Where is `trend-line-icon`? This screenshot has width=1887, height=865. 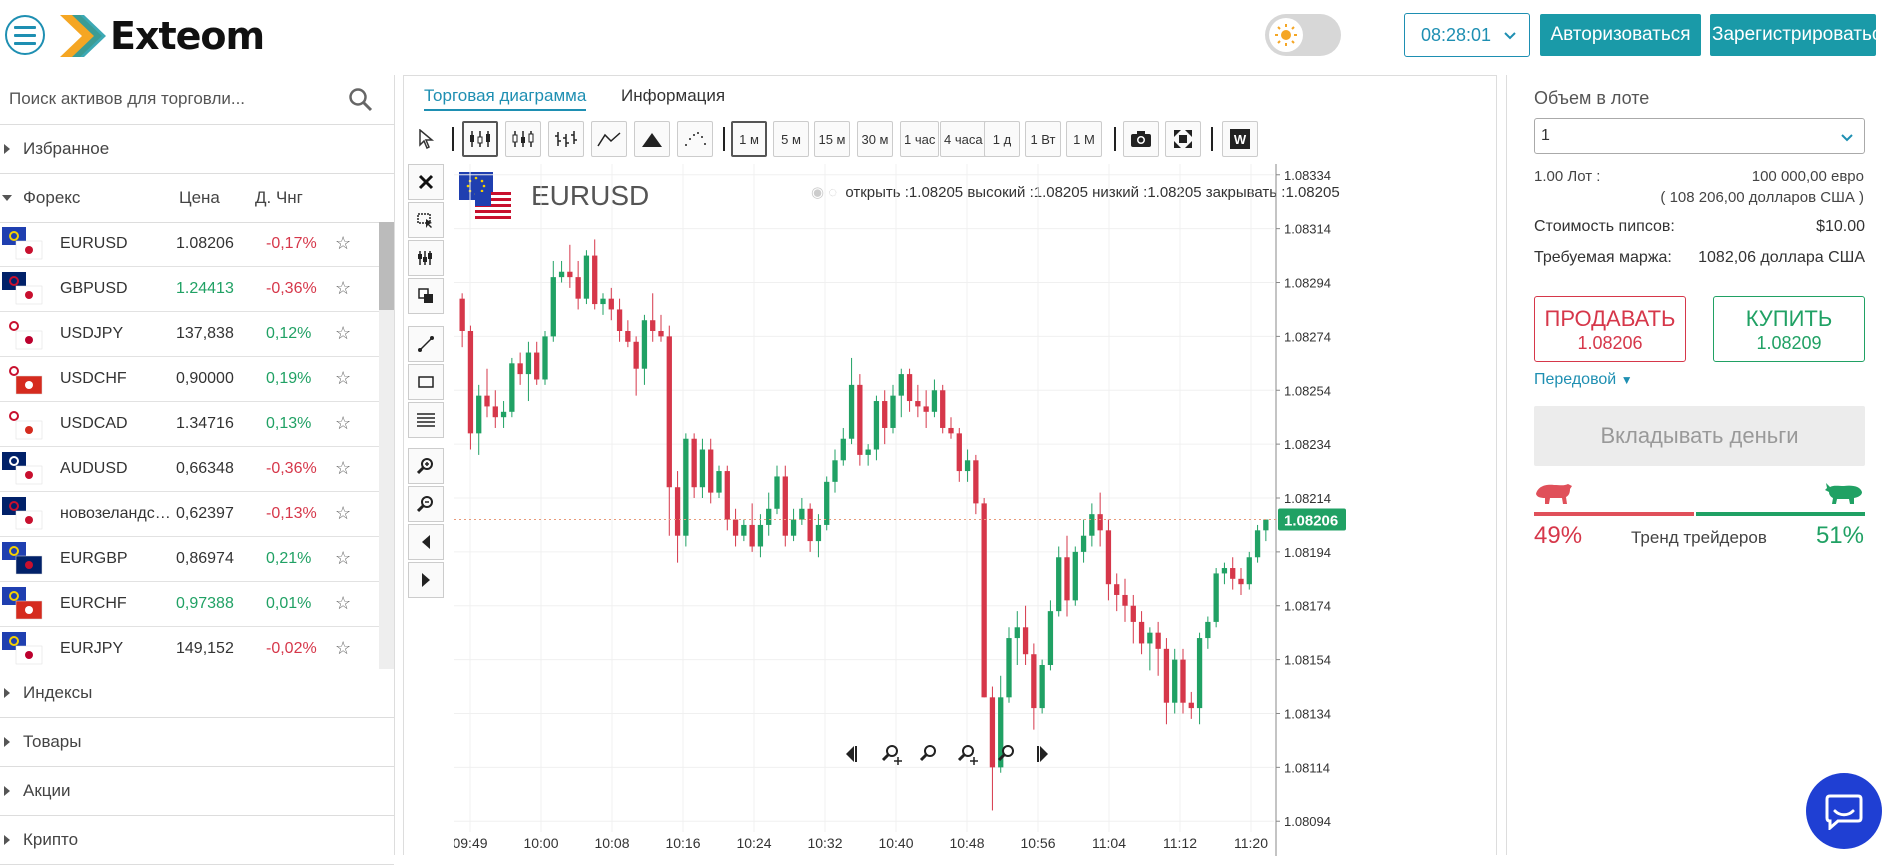
trend-line-icon is located at coordinates (426, 344).